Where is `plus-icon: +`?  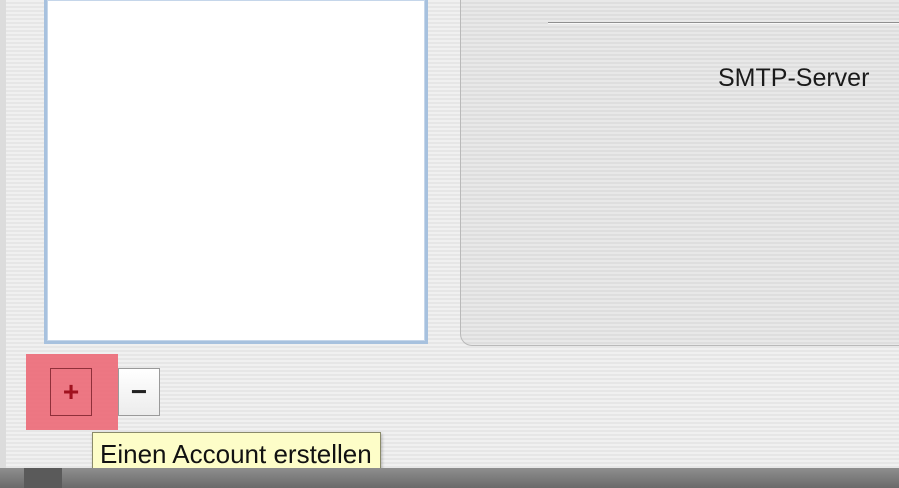 plus-icon: + is located at coordinates (71, 391).